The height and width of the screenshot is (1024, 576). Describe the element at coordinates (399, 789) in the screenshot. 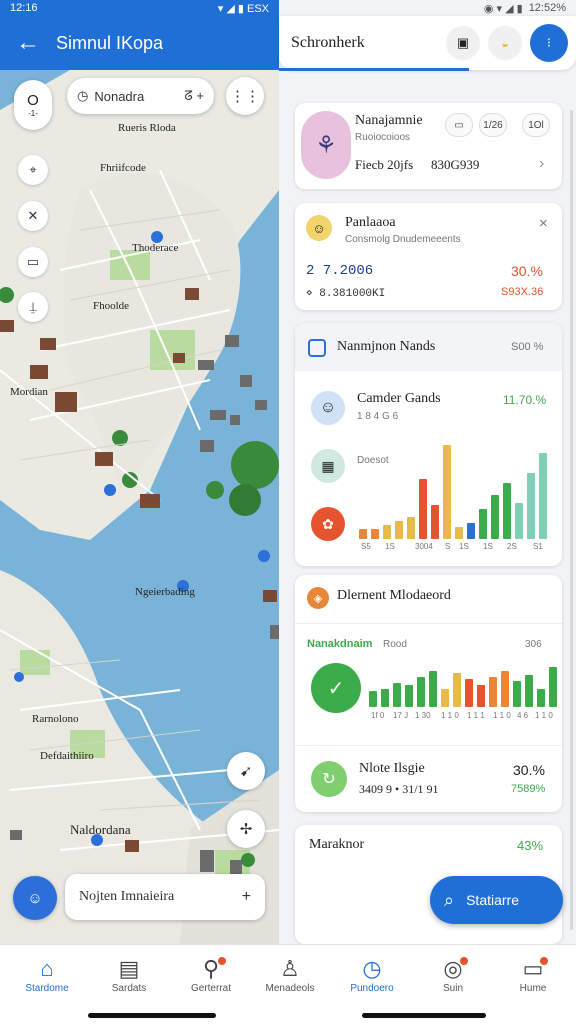

I see `card4-row-sub: 3409 9 • 31/1 91` at that location.